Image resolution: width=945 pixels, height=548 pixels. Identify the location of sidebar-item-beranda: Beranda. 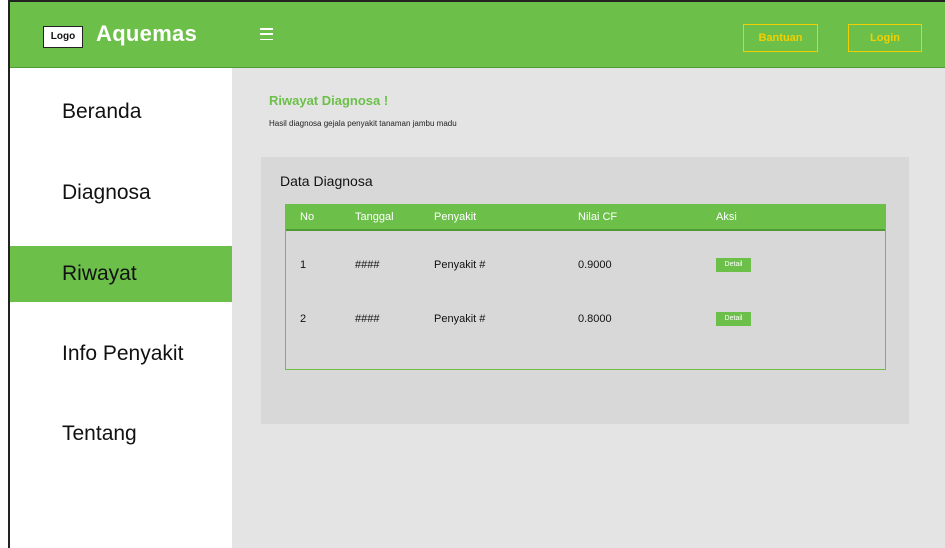
(121, 112).